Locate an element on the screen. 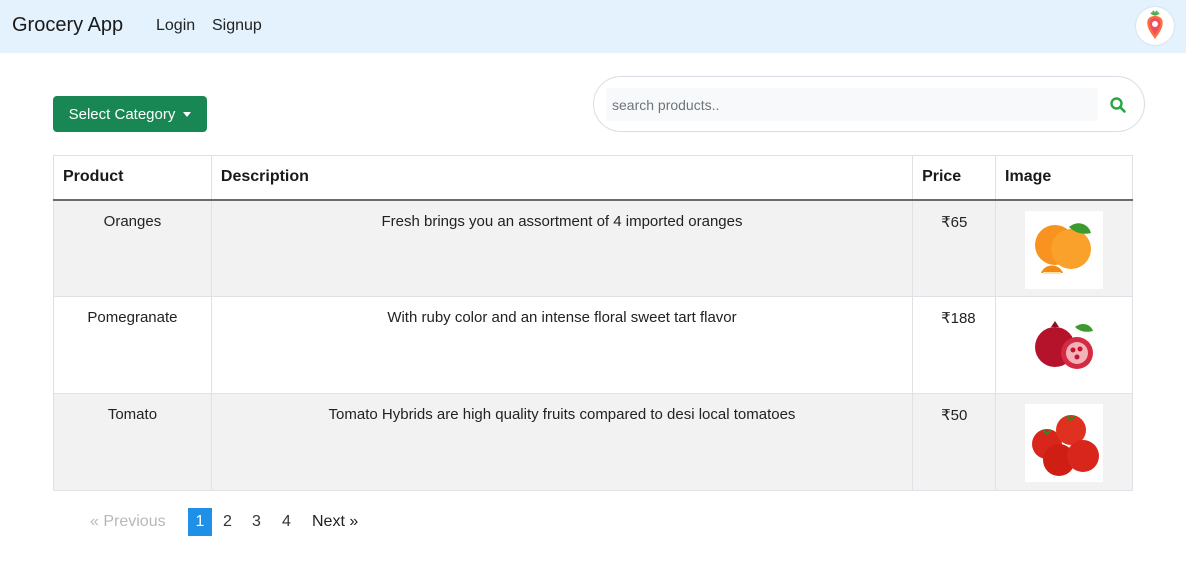 The height and width of the screenshot is (580, 1186). product-name: Oranges is located at coordinates (132, 248).